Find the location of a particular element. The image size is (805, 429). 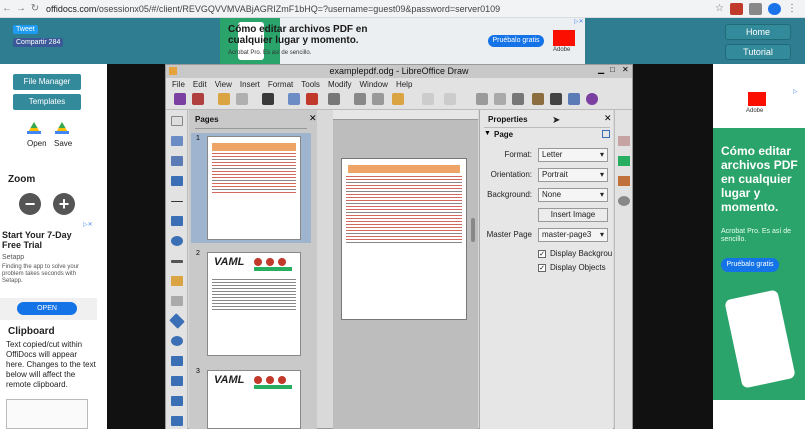

zoom-out-button: − is located at coordinates (30, 204).